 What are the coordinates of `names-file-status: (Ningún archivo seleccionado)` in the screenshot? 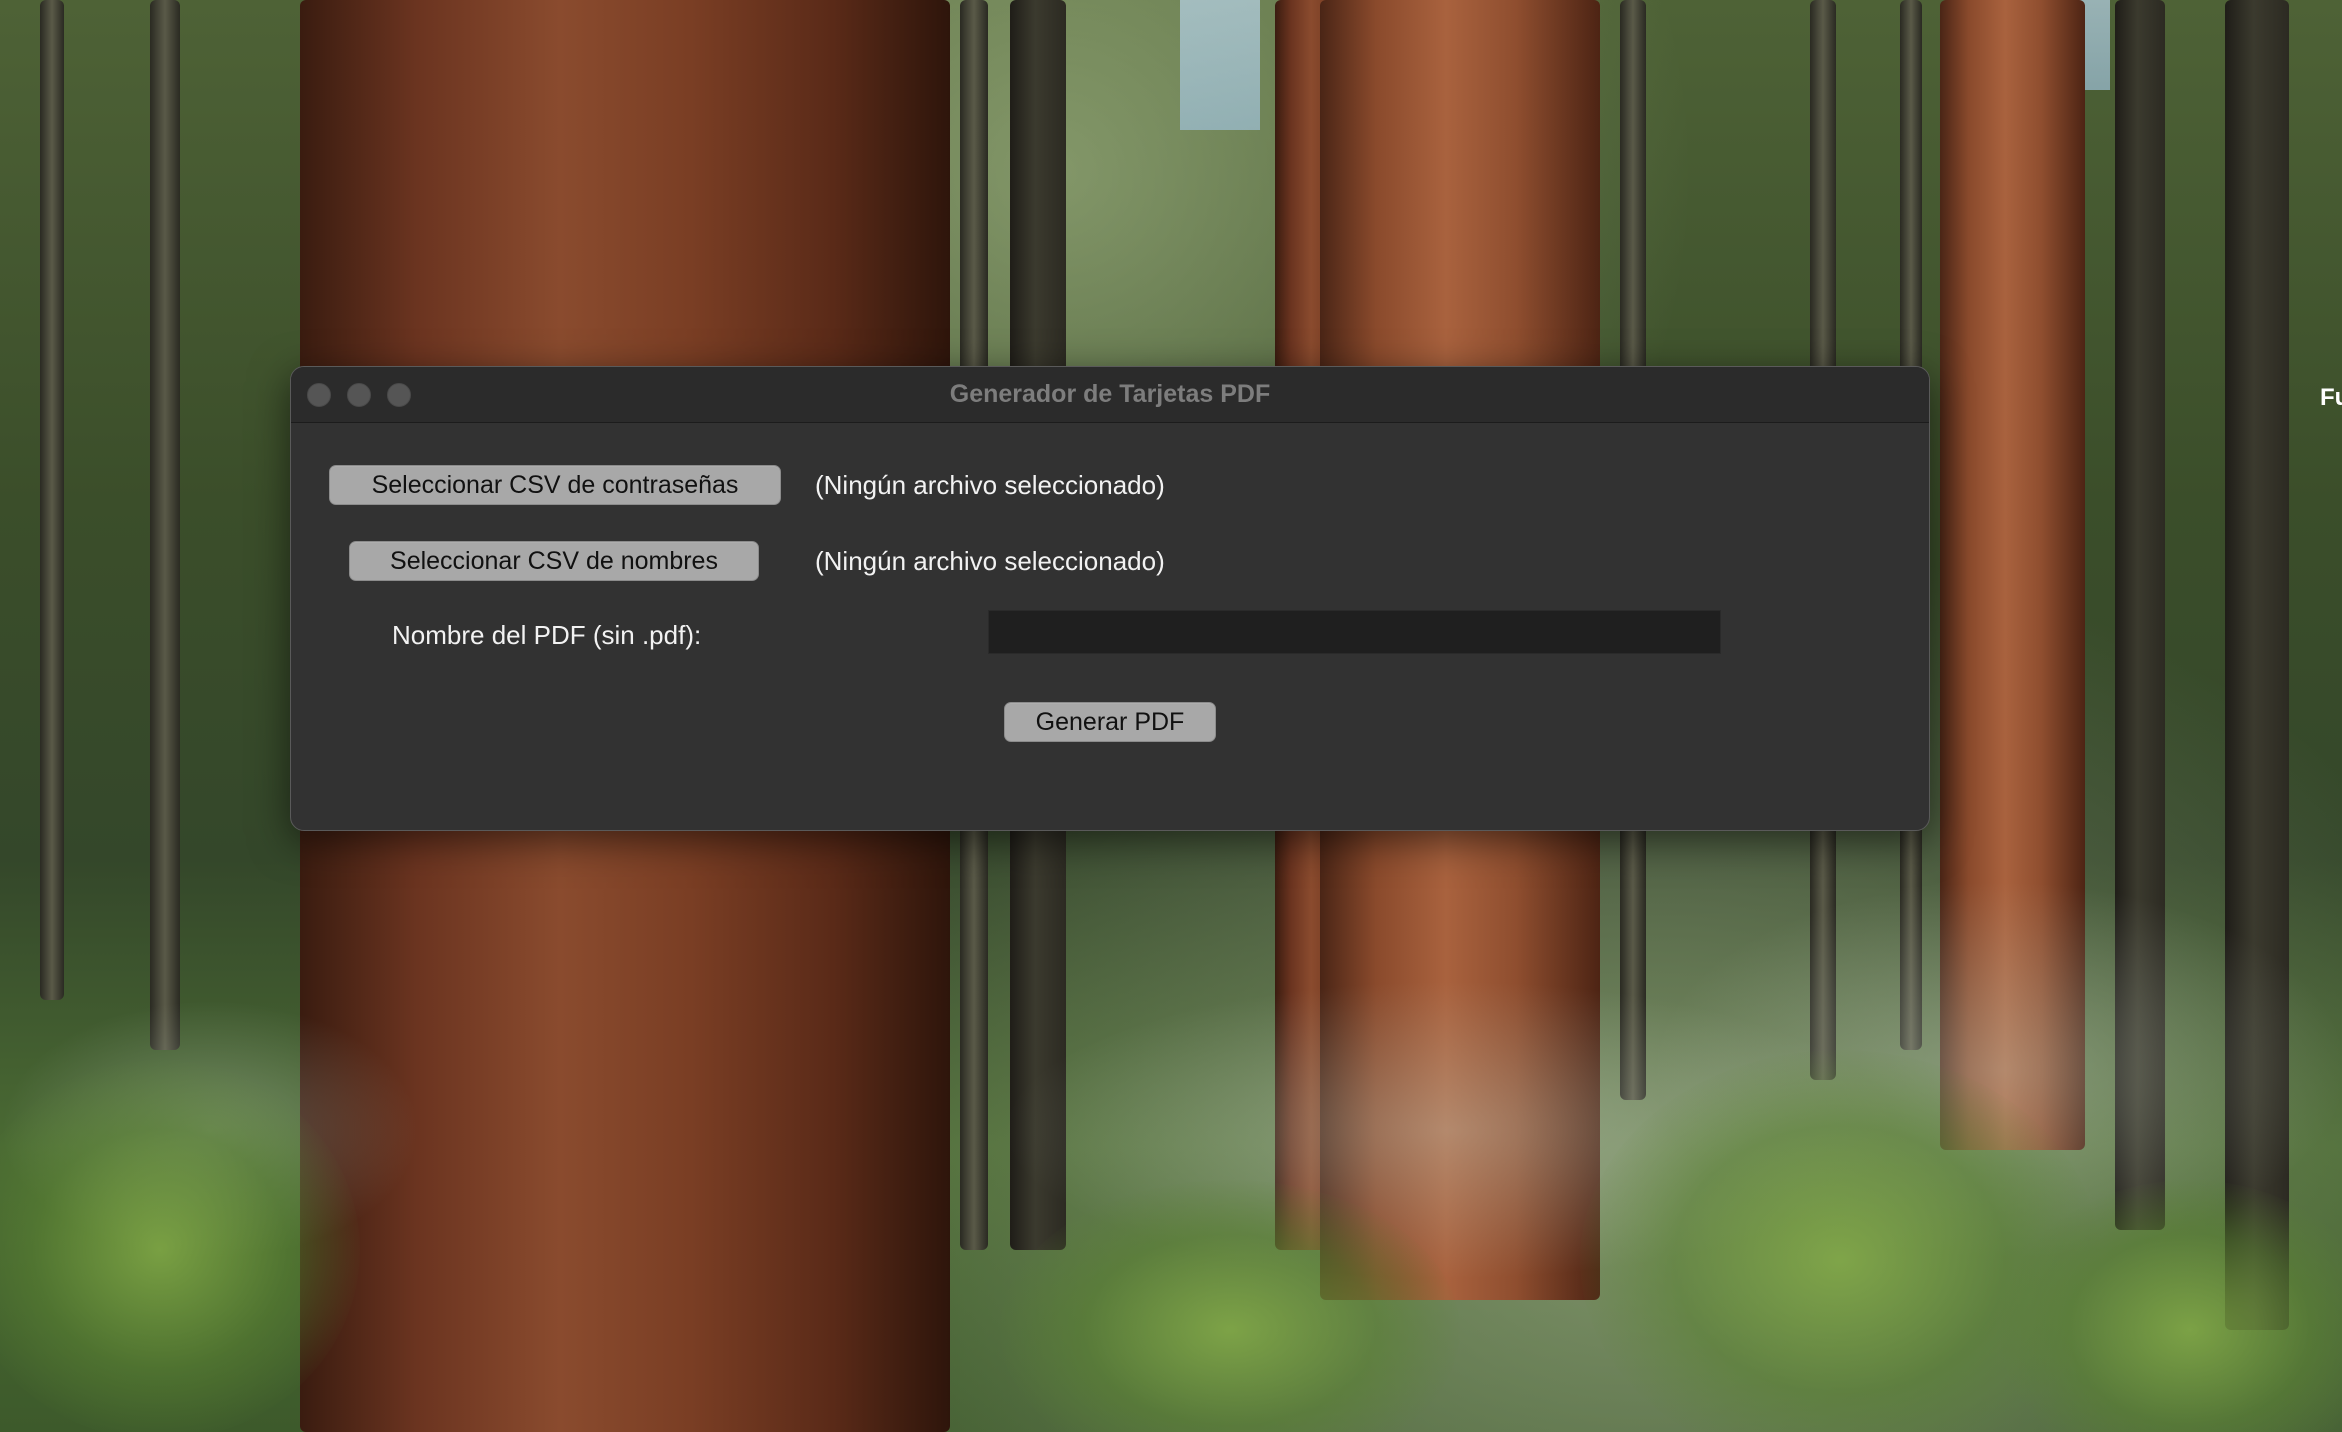 It's located at (990, 561).